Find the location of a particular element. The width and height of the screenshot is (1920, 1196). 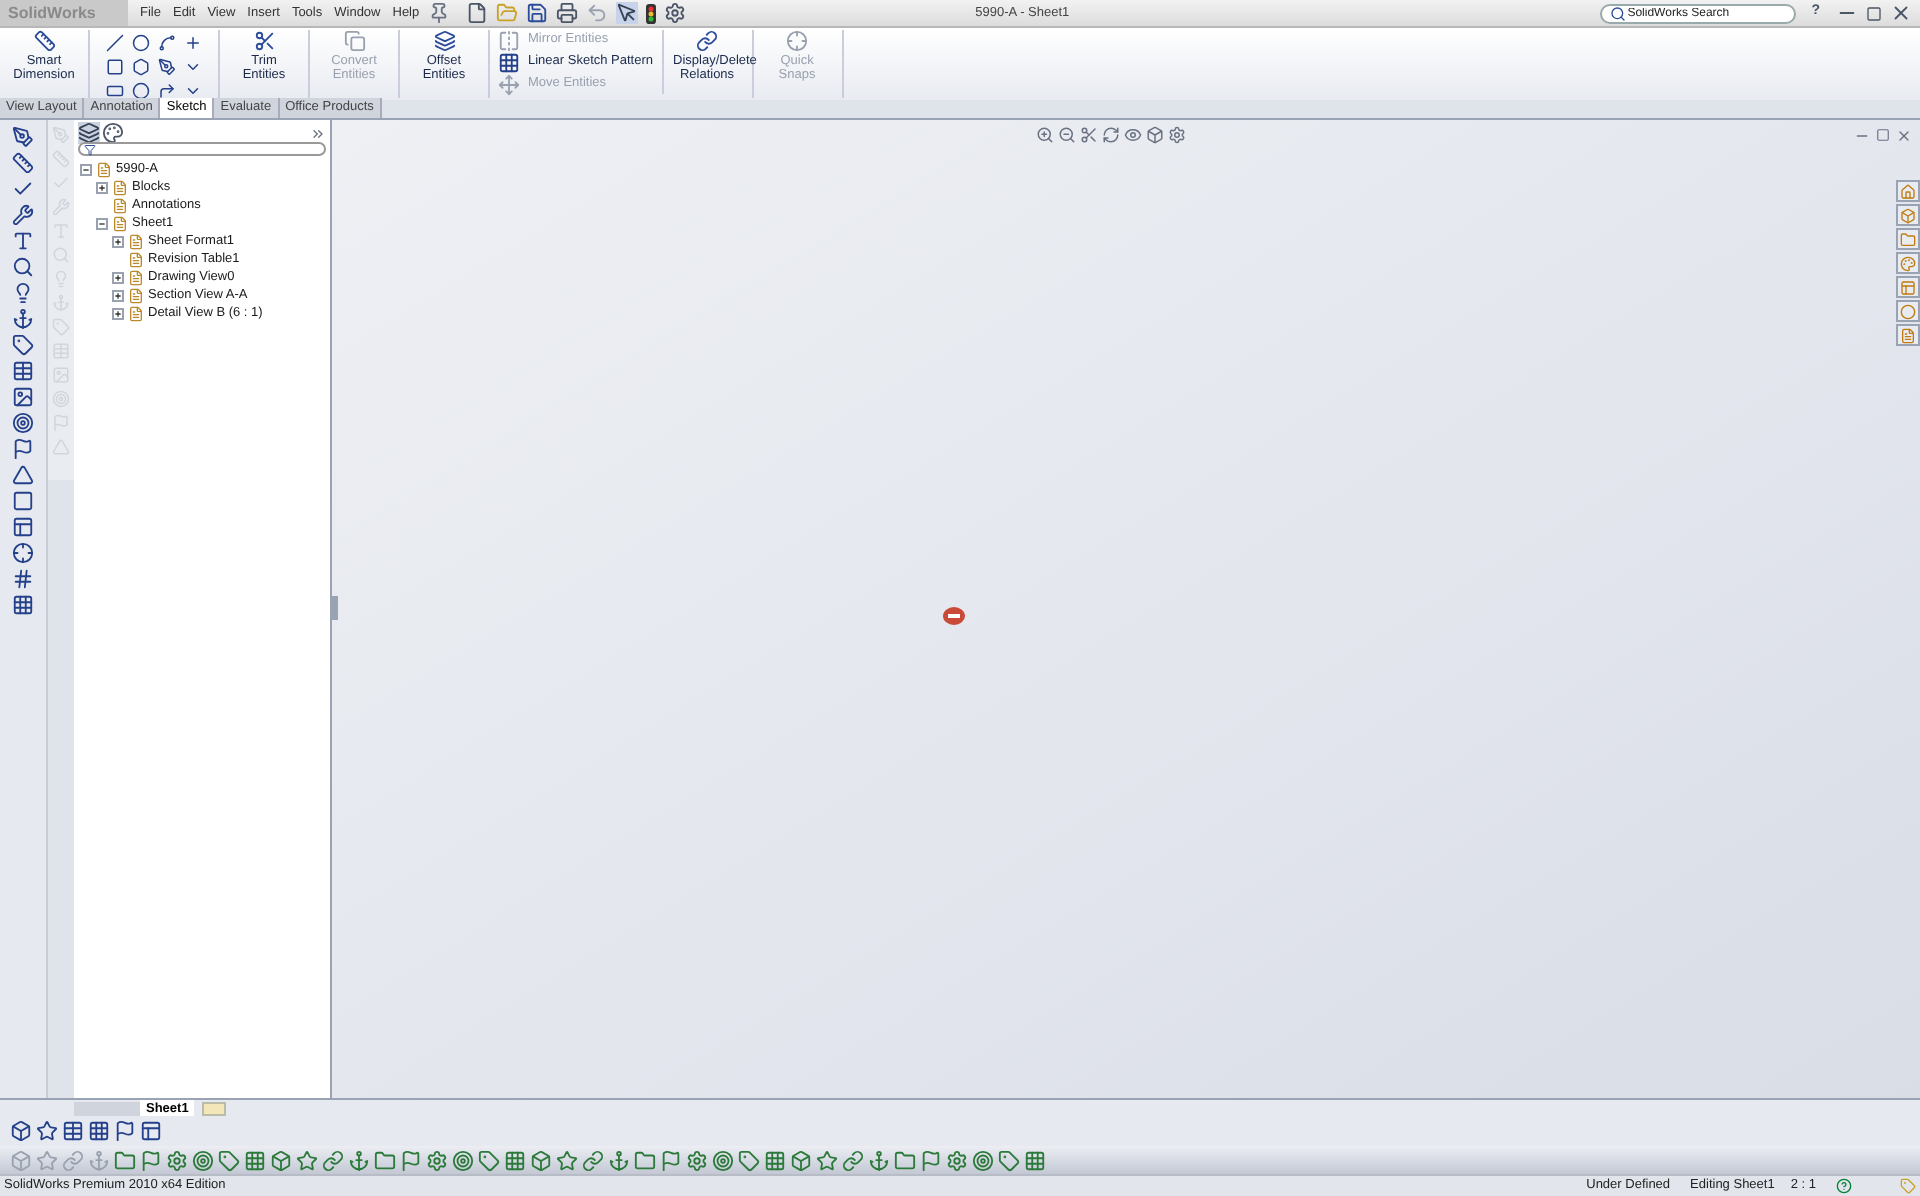

lightbulb-icon is located at coordinates (23, 293).